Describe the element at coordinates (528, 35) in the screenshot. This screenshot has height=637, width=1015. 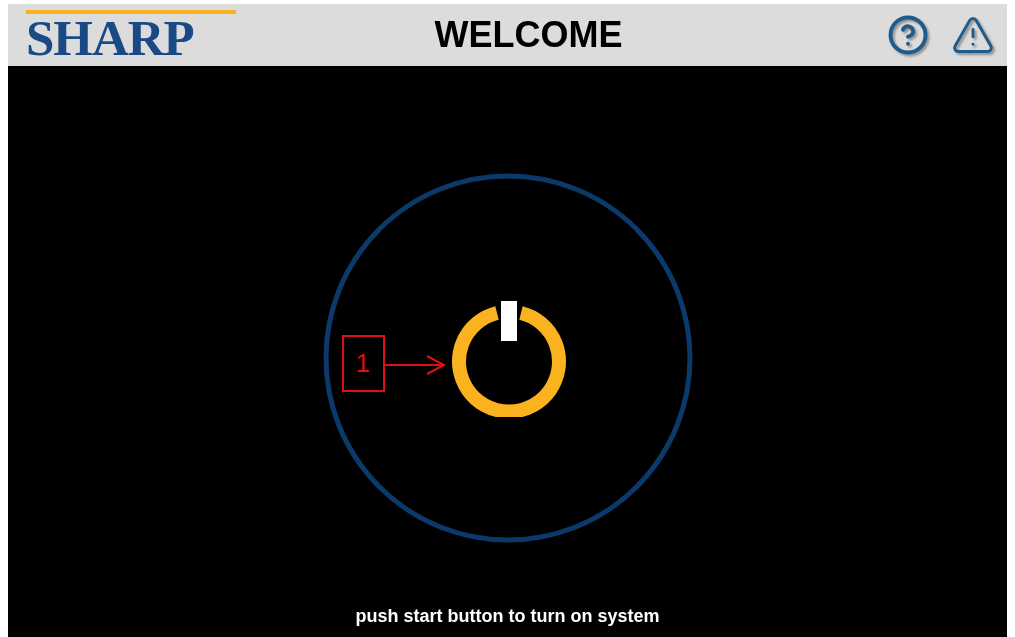
I see `window-title: WELCOME` at that location.